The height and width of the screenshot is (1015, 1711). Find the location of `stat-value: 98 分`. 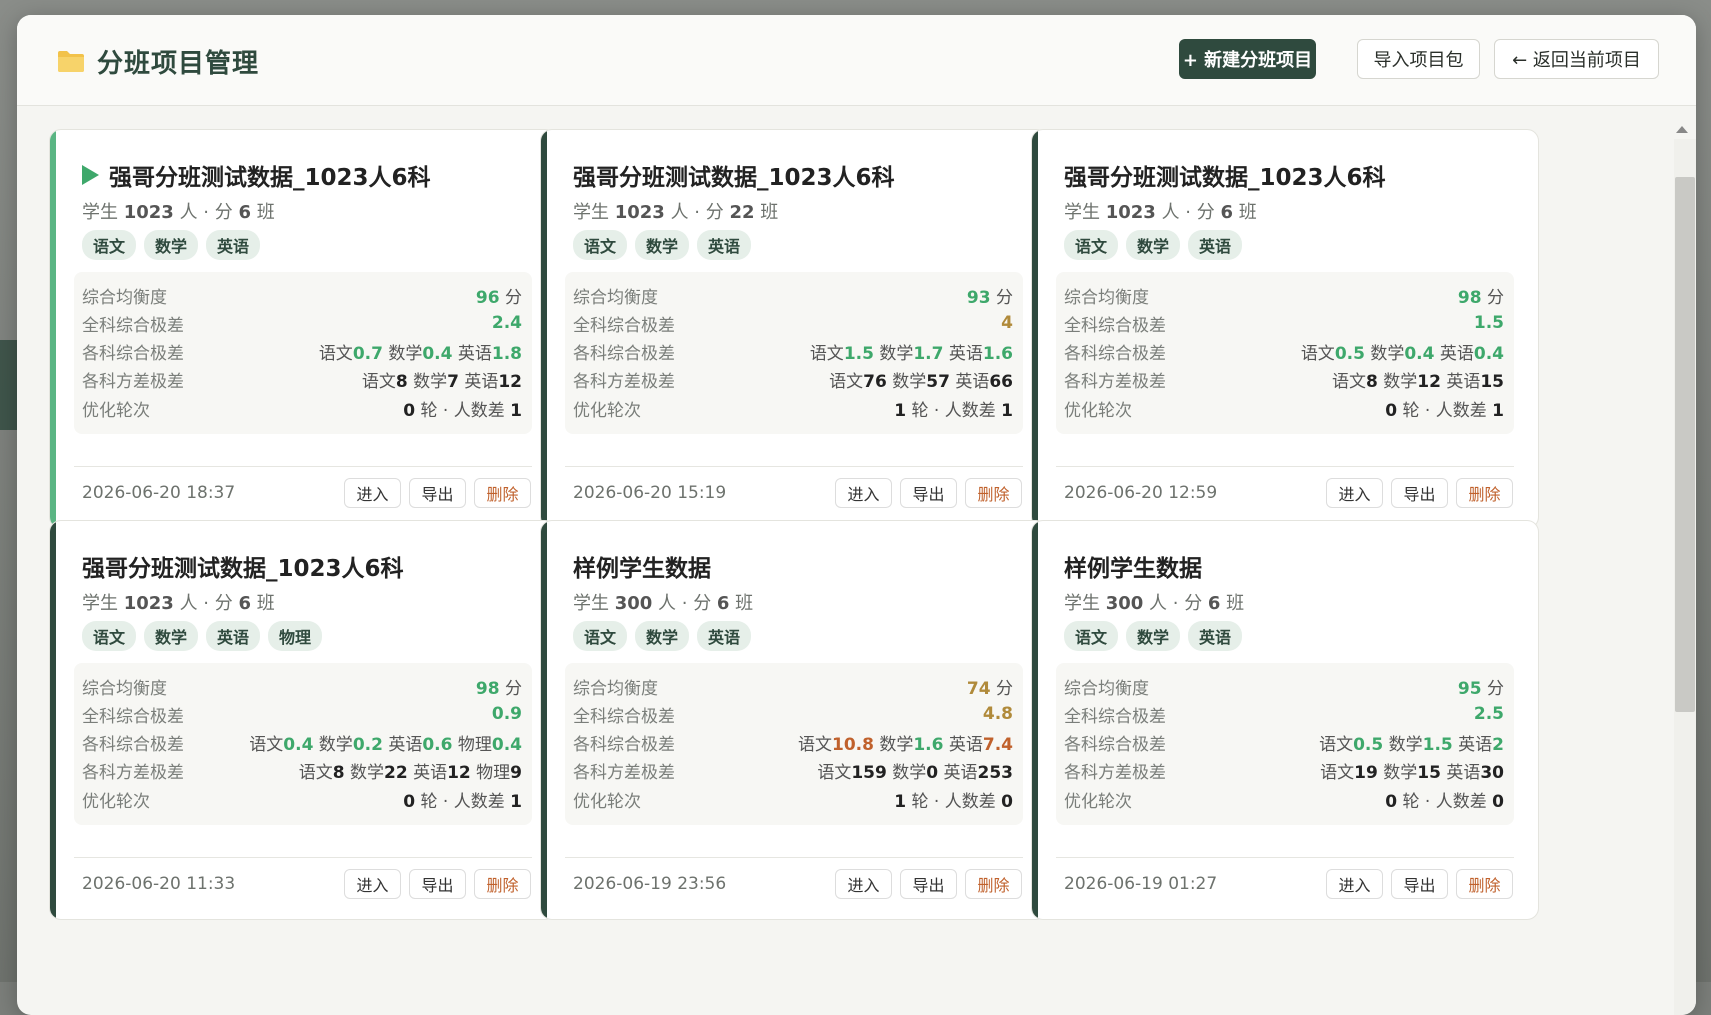

stat-value: 98 分 is located at coordinates (1481, 295).